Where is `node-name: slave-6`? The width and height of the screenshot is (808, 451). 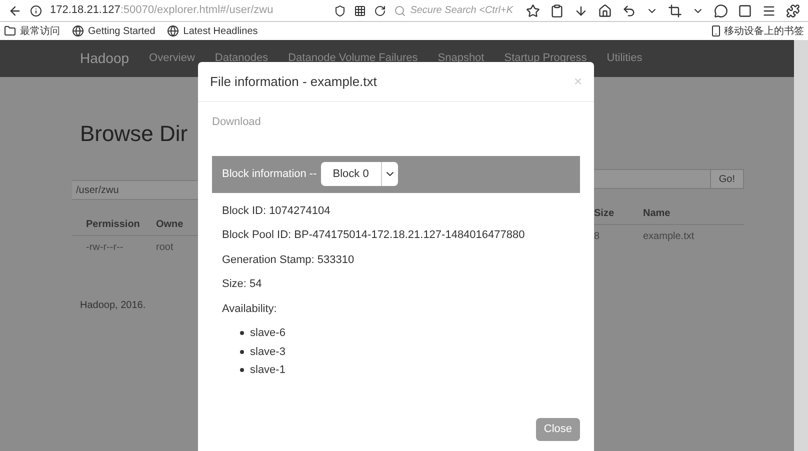 node-name: slave-6 is located at coordinates (268, 333).